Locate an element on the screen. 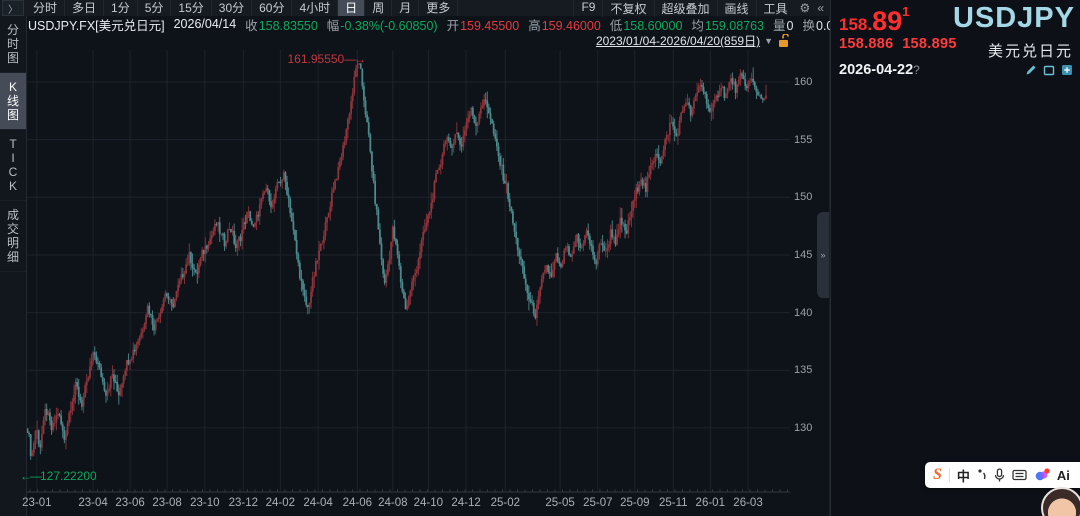  quote-field: 量0 is located at coordinates (783, 25).